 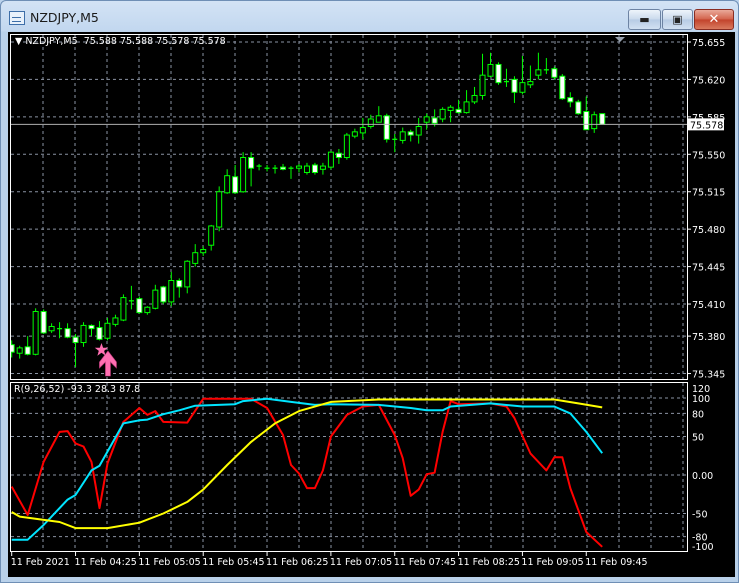 I want to click on time-label: 11 Feb 2021, so click(x=40, y=562).